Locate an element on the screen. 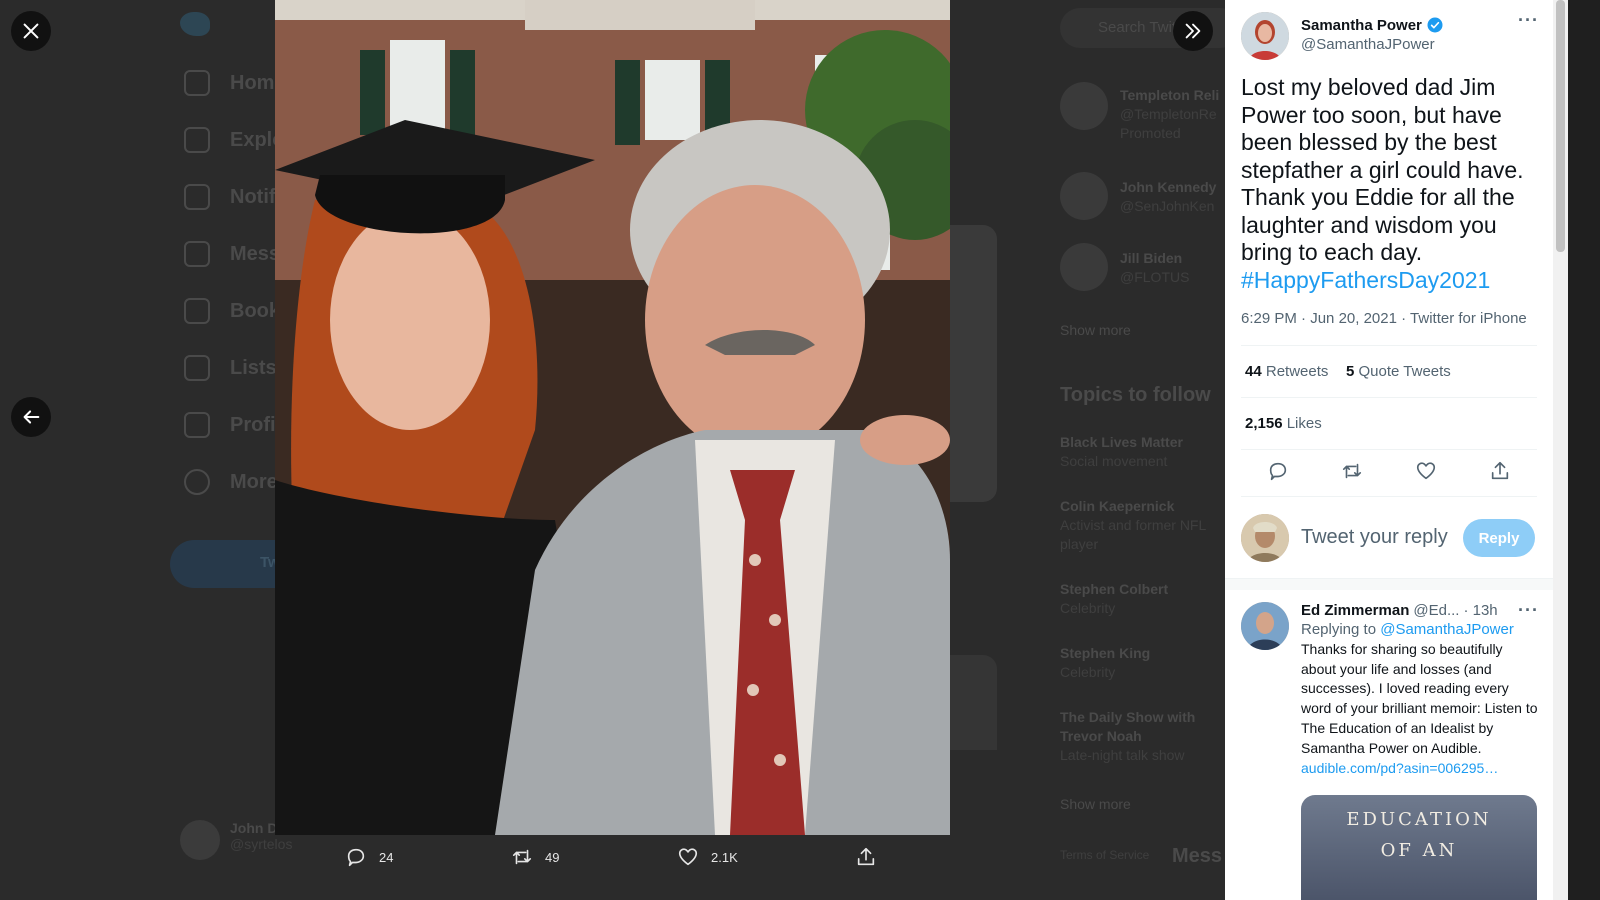 This screenshot has height=900, width=1600. reply-button: 24 is located at coordinates (369, 857).